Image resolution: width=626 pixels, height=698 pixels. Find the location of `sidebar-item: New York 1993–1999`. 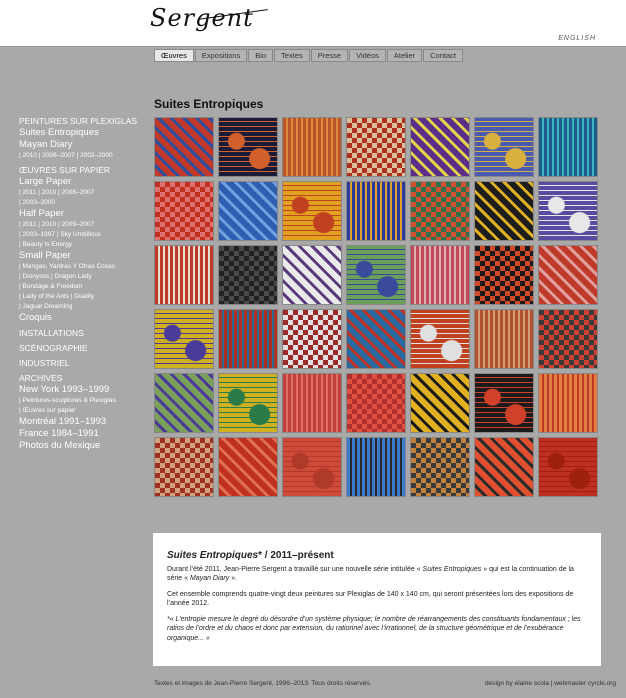

sidebar-item: New York 1993–1999 is located at coordinates (81, 390).